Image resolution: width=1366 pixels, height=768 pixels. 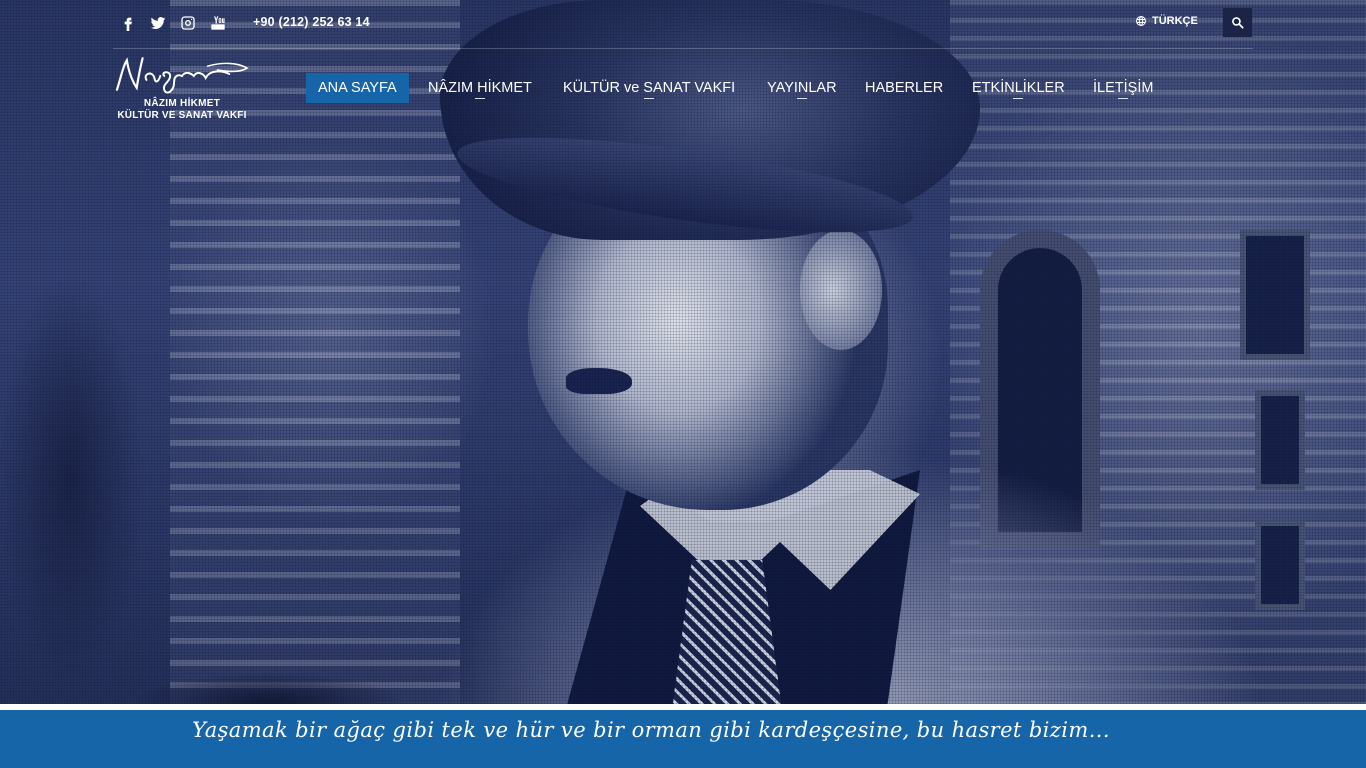 I want to click on nav-item-label: YAYINLAR, so click(x=802, y=88).